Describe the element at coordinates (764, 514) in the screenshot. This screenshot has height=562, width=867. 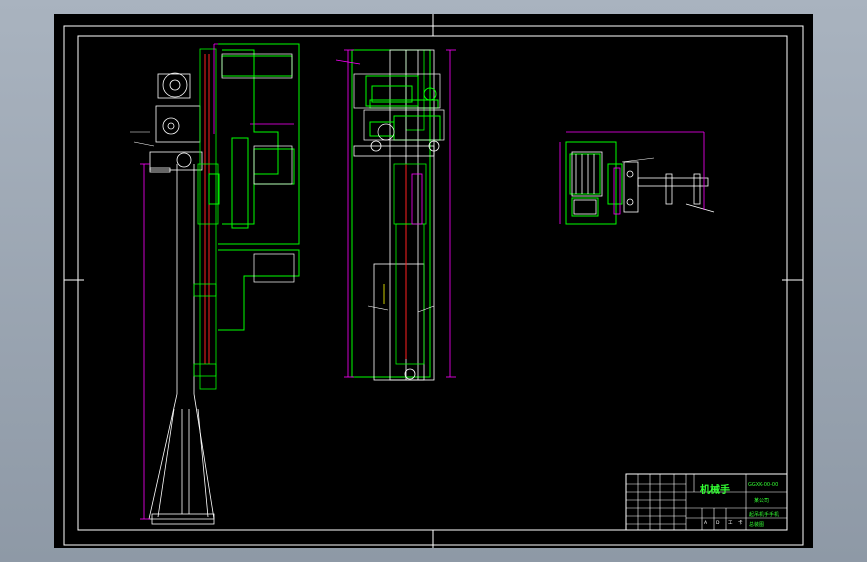
I see `drawing-name: 起吊机手手机` at that location.